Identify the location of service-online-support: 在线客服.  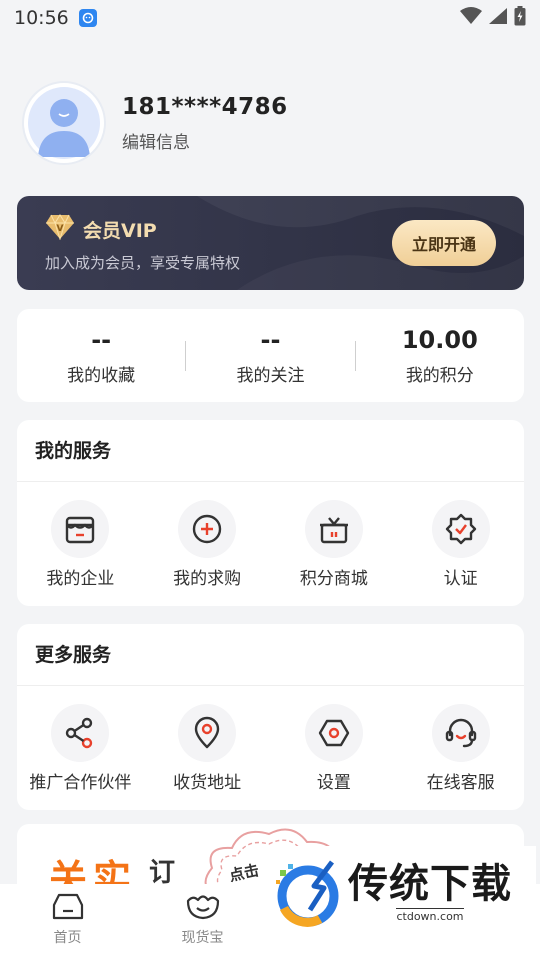
(460, 748).